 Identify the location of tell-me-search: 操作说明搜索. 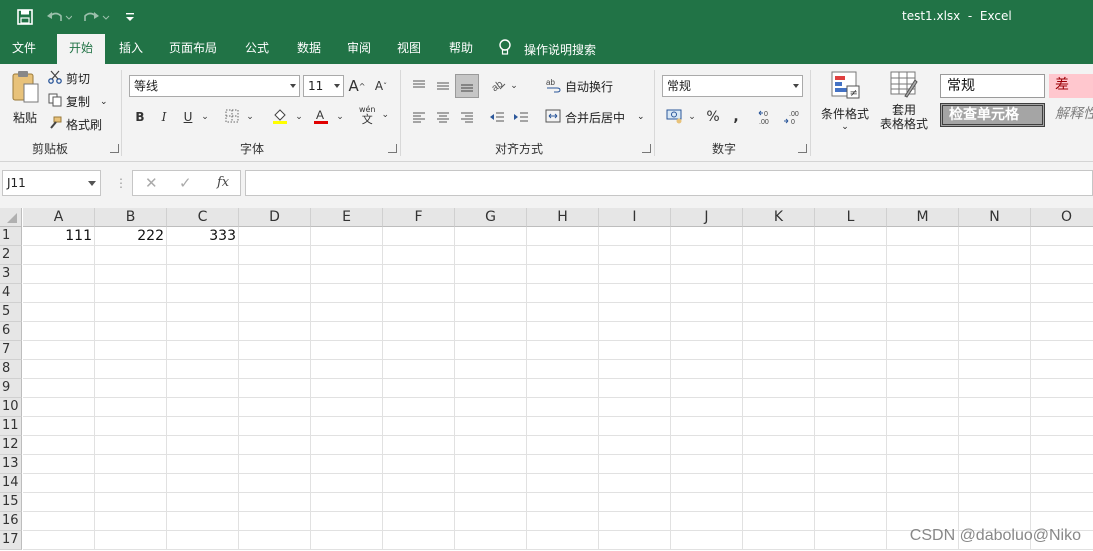
(547, 49).